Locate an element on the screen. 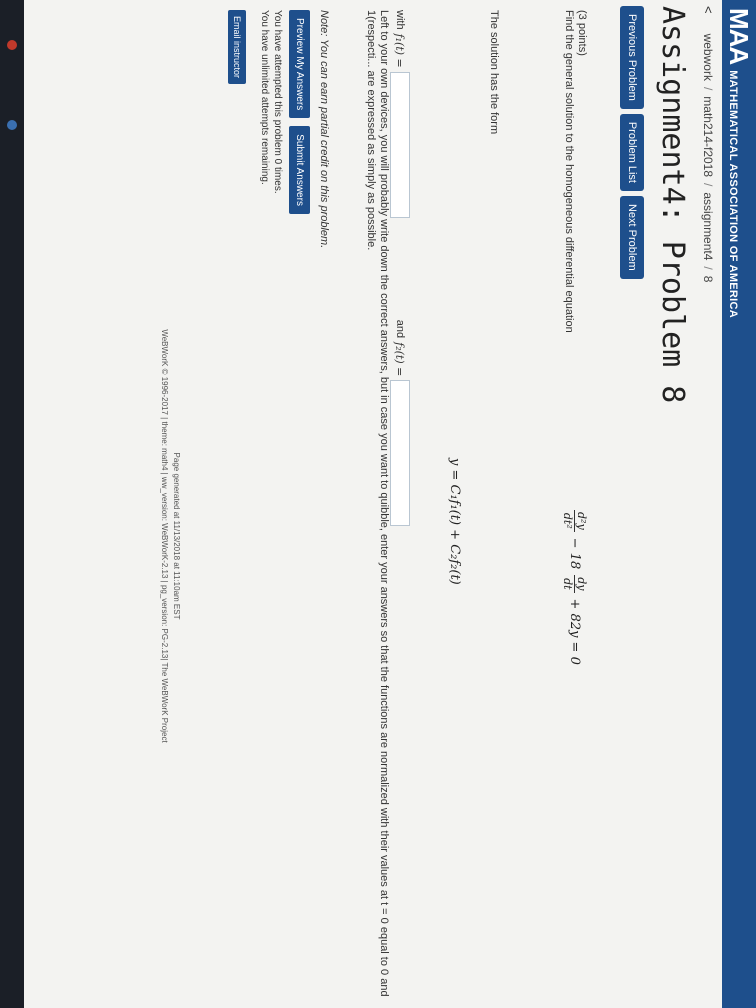 Image resolution: width=756 pixels, height=1008 pixels. maa-logo: MAA MATHEMATICAL ASSOCIATION OF AMERICA is located at coordinates (738, 163).